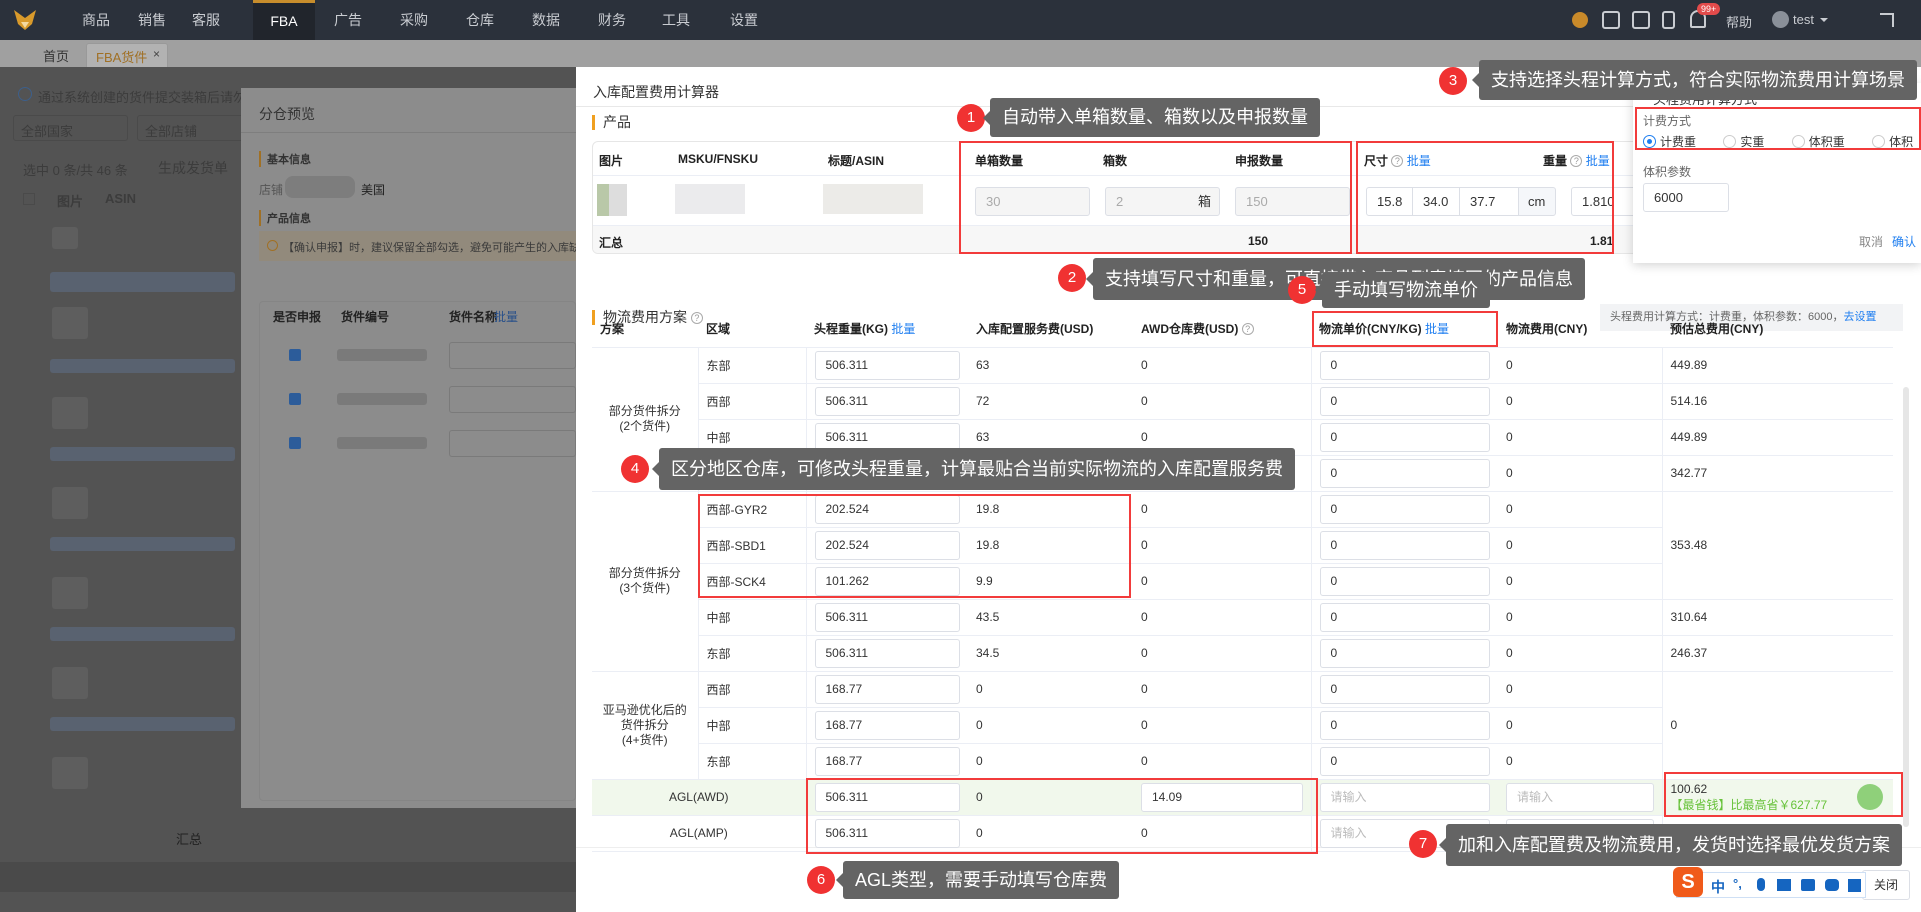 This screenshot has height=912, width=1921. I want to click on unit-batch-link: 批量, so click(1437, 329).